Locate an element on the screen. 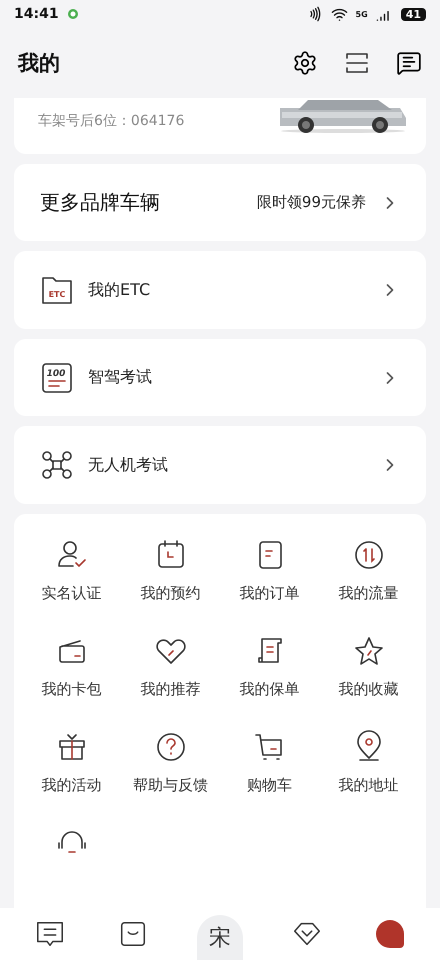  menu-item: 购物车 is located at coordinates (269, 786).